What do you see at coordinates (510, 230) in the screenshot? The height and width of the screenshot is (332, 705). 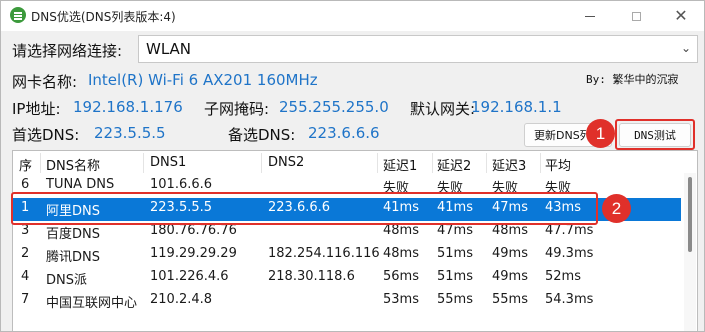 I see `cell-delay3: 48ms` at bounding box center [510, 230].